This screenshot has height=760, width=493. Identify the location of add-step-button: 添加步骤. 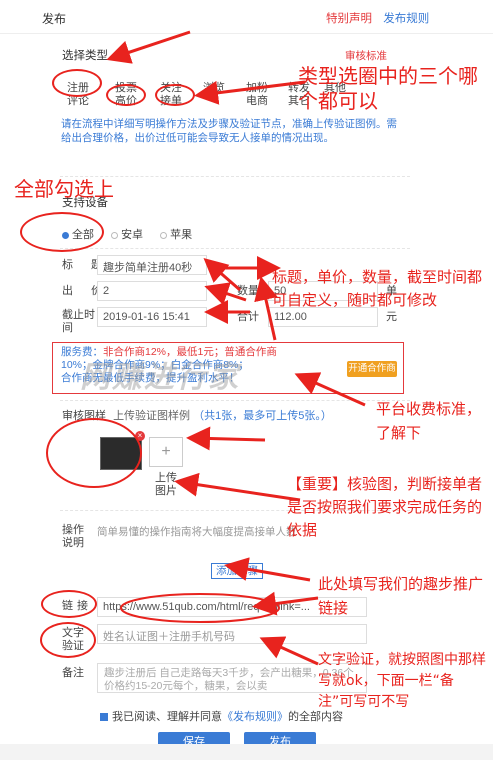
(237, 571).